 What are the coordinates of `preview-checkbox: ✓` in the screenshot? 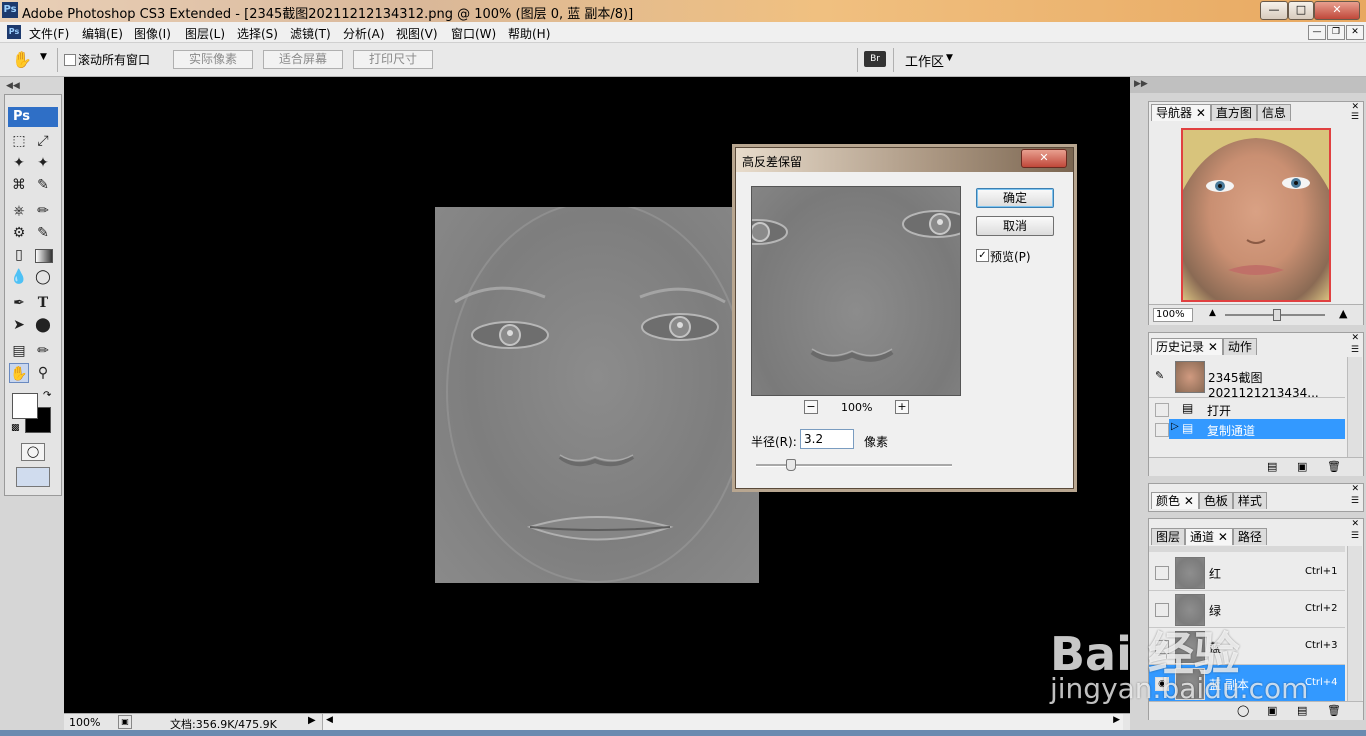 It's located at (982, 255).